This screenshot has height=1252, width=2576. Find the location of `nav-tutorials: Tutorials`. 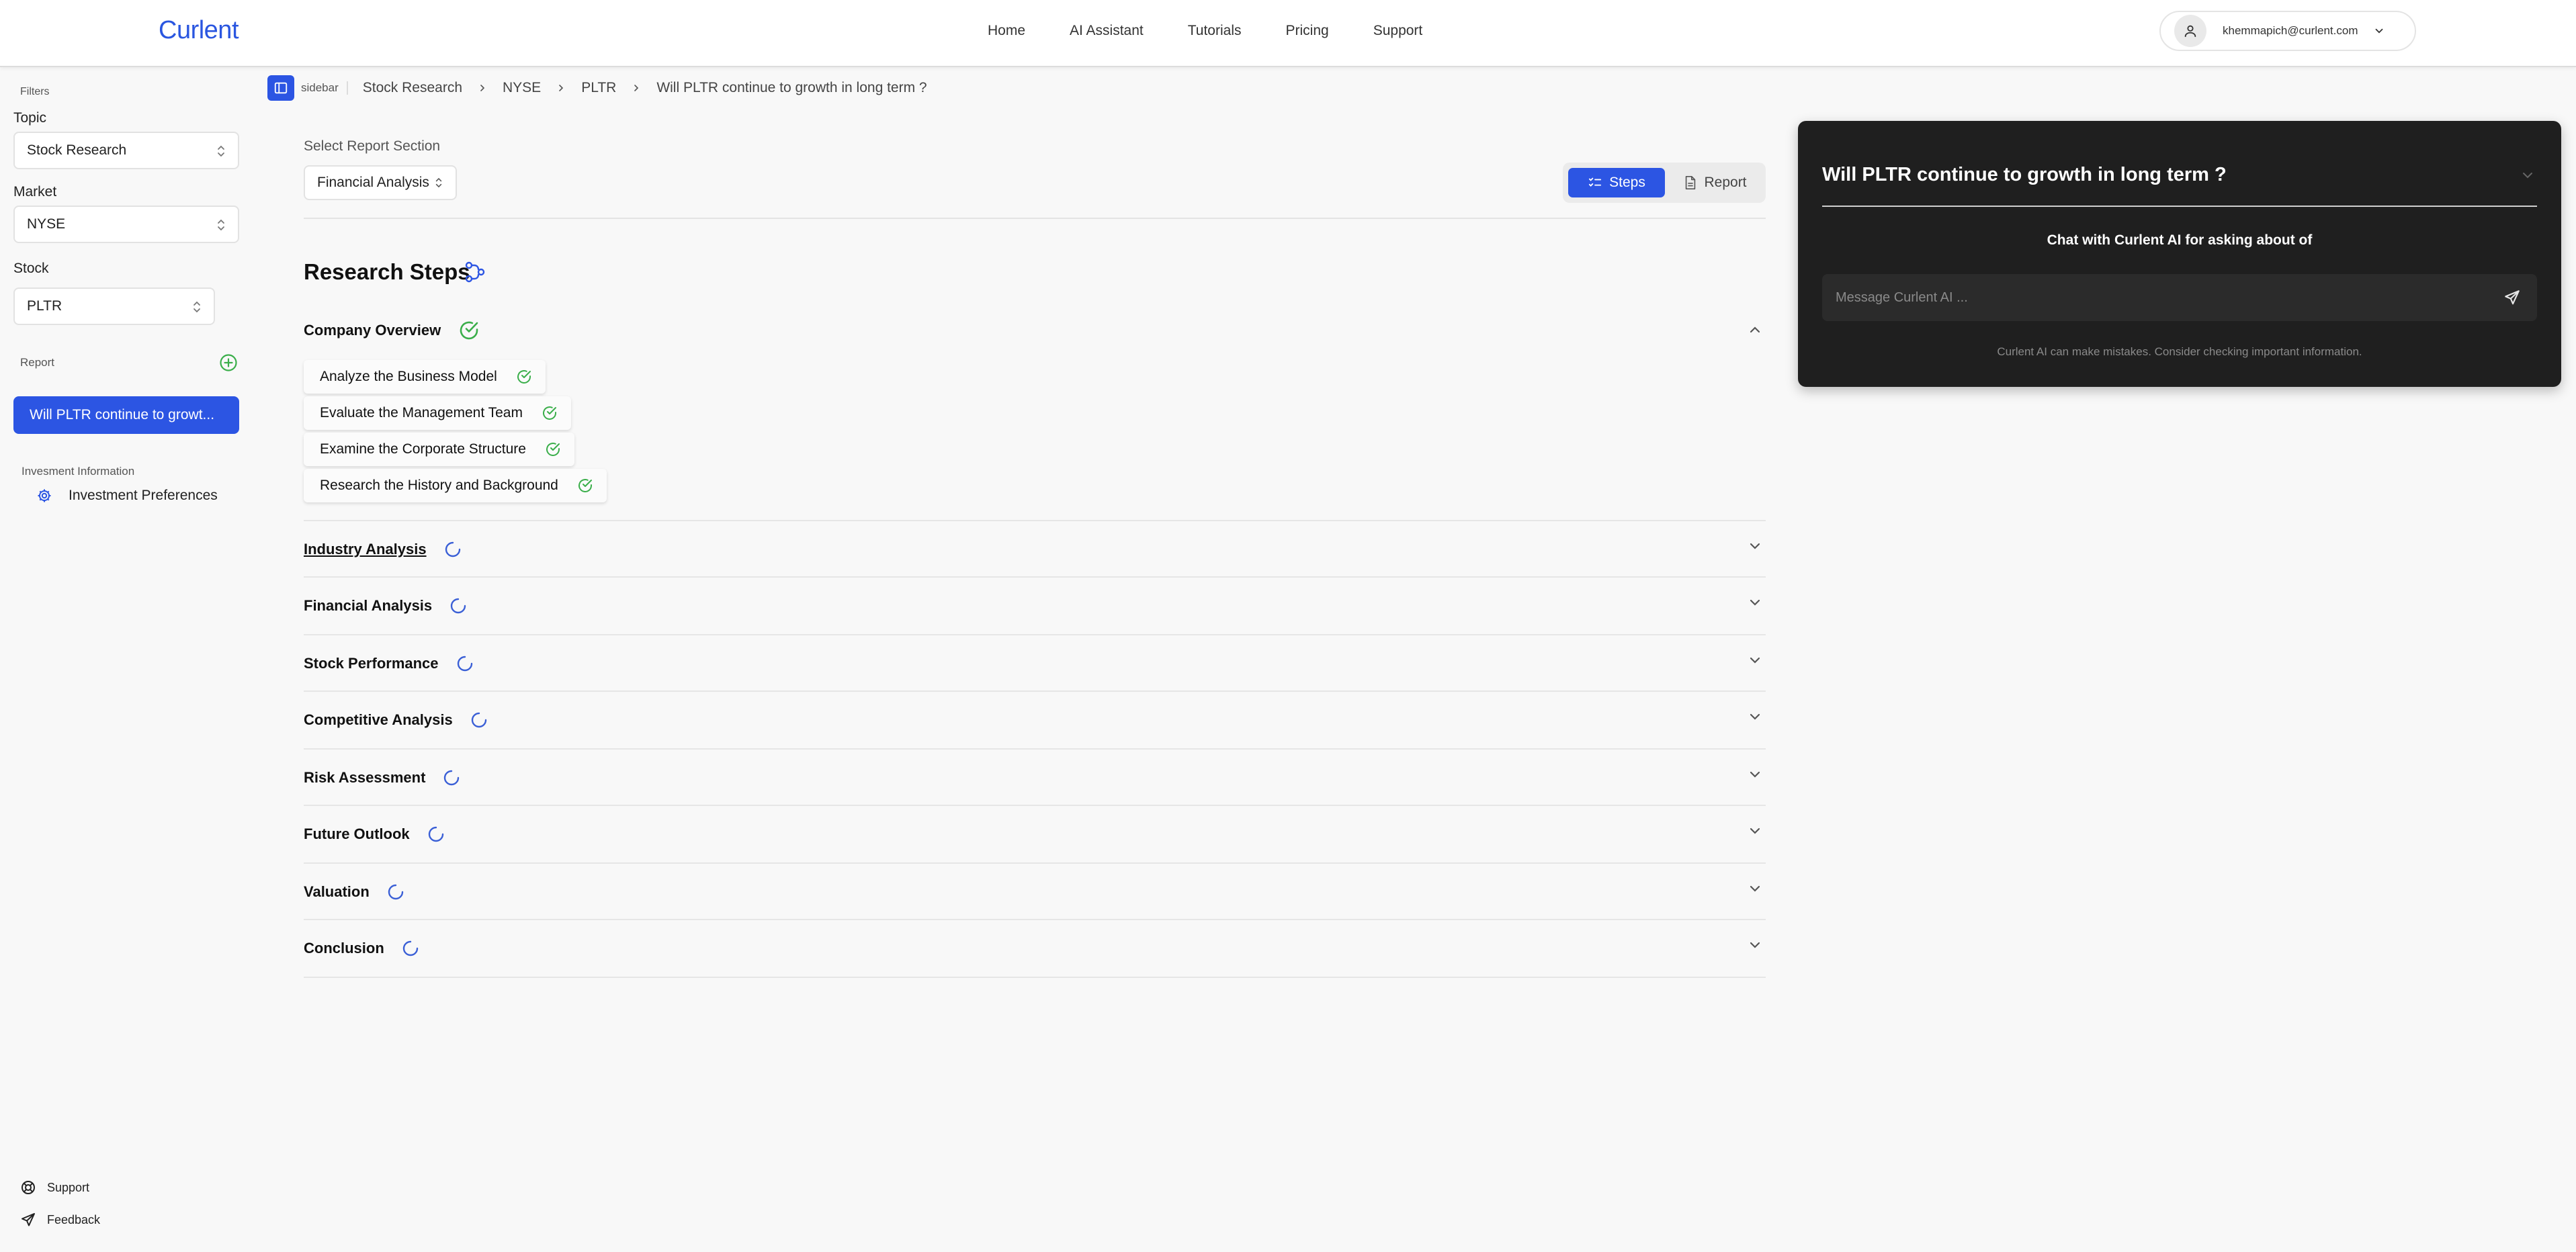

nav-tutorials: Tutorials is located at coordinates (1215, 31).